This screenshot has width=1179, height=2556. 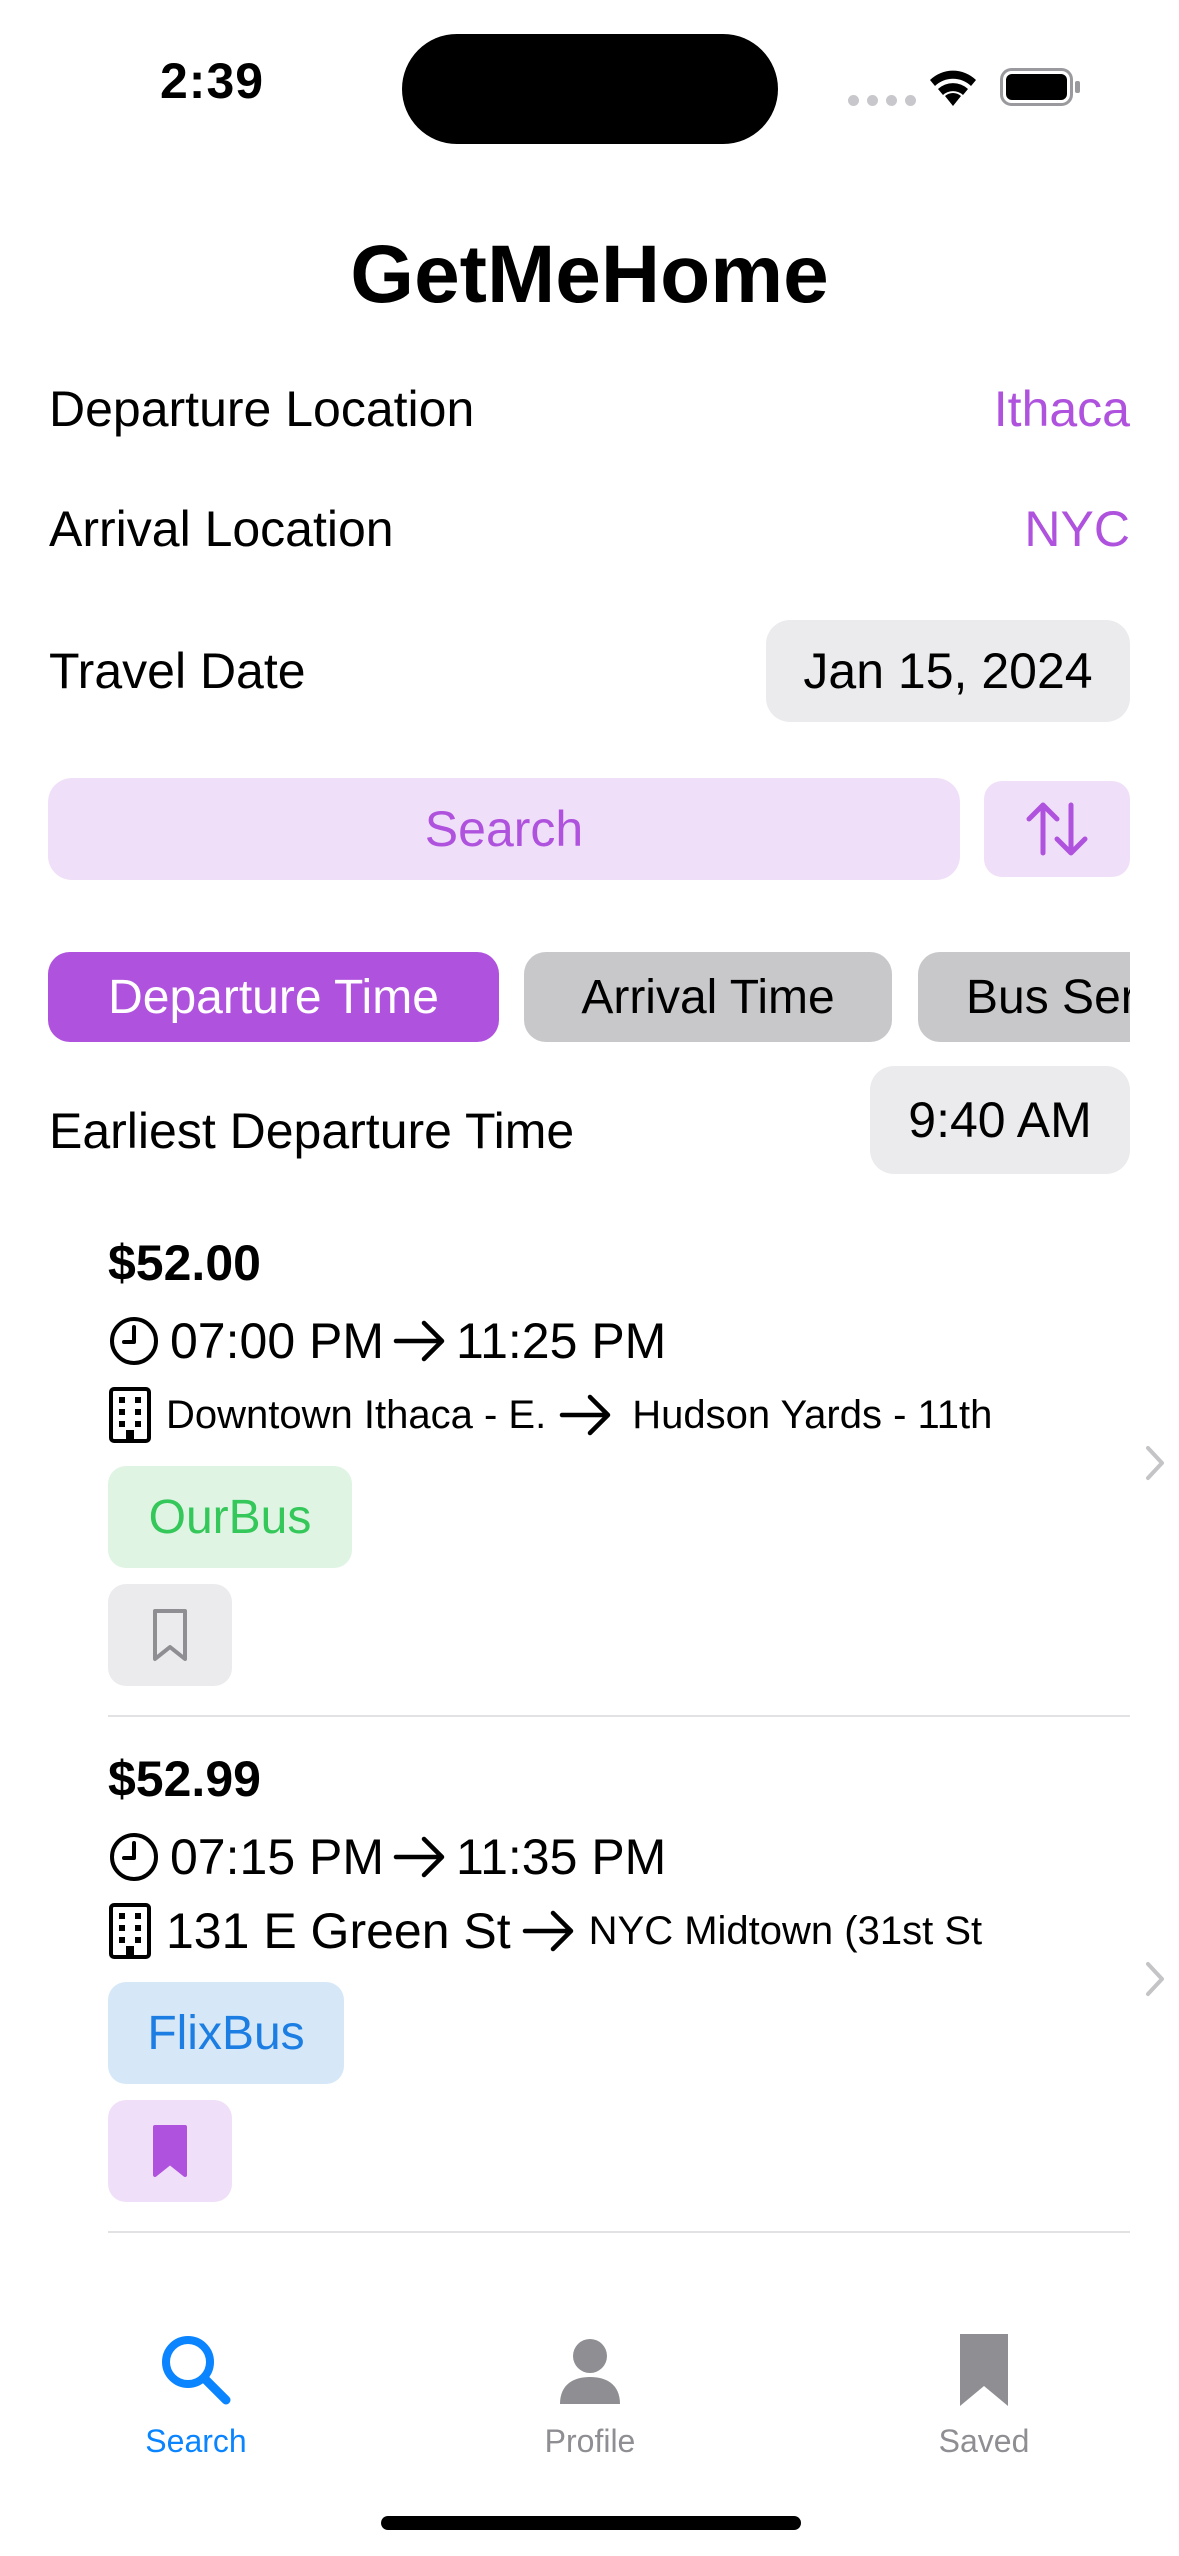 I want to click on sort-chip-strip: Departure Time Arrival Time Bus Ser, so click(x=589, y=998).